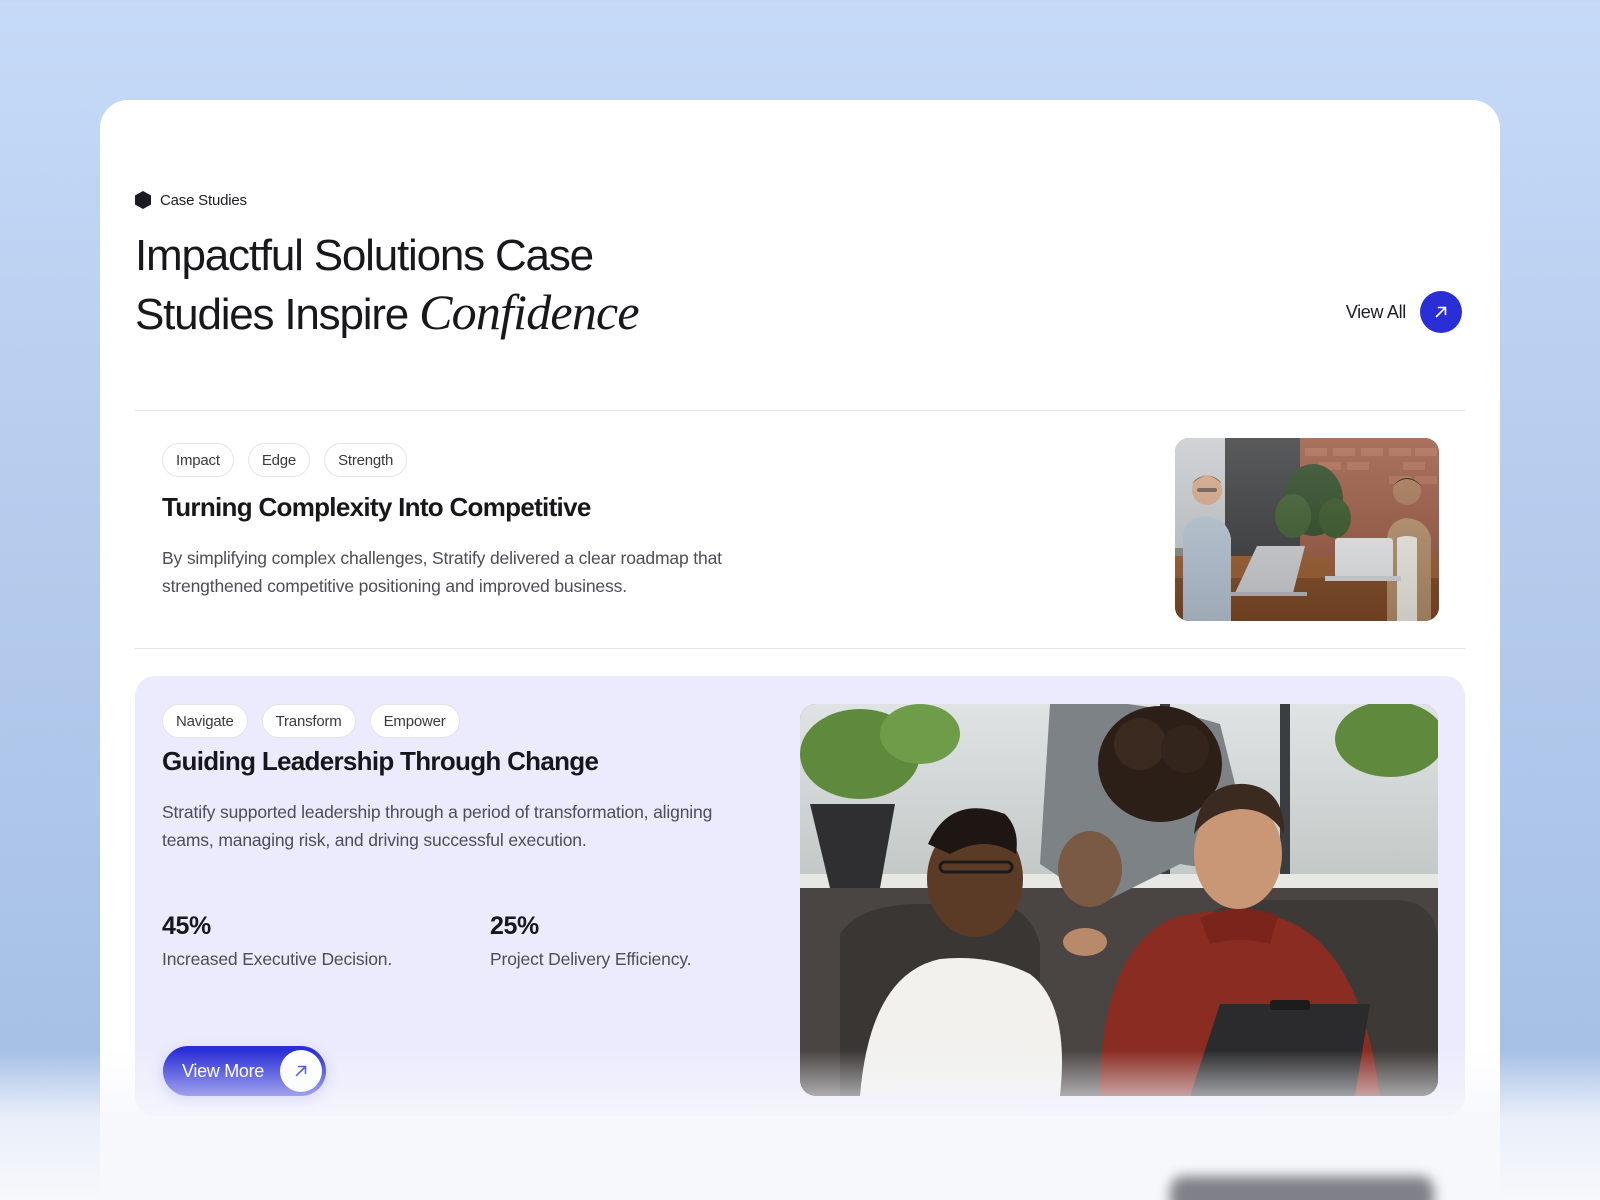 This screenshot has height=1200, width=1600. I want to click on view-more-button: View More, so click(244, 1071).